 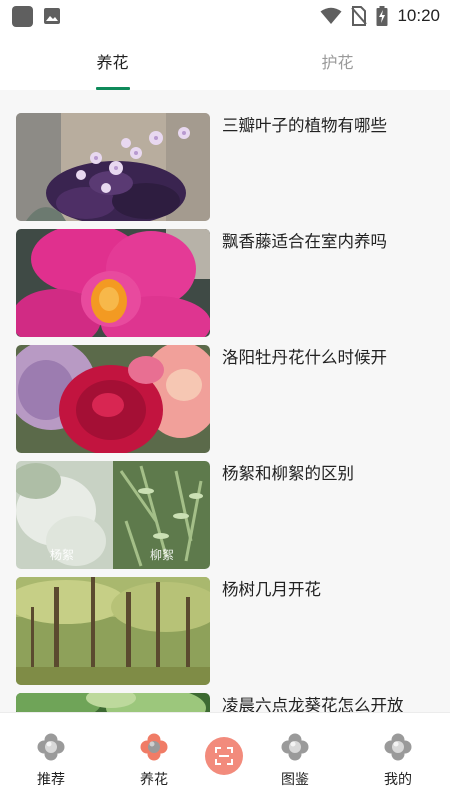 I want to click on scan-button, so click(x=224, y=756).